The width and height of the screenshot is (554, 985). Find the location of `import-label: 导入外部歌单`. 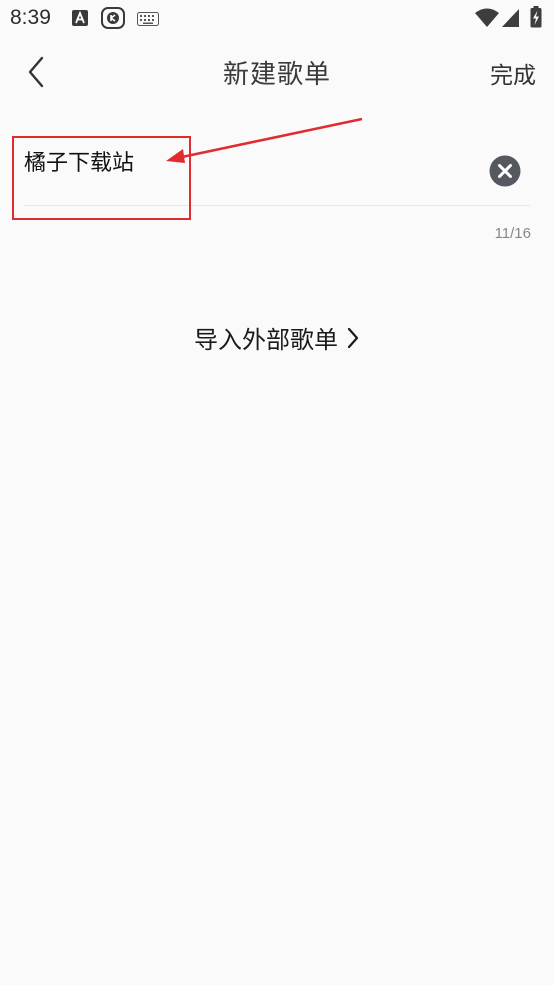

import-label: 导入外部歌单 is located at coordinates (266, 340).